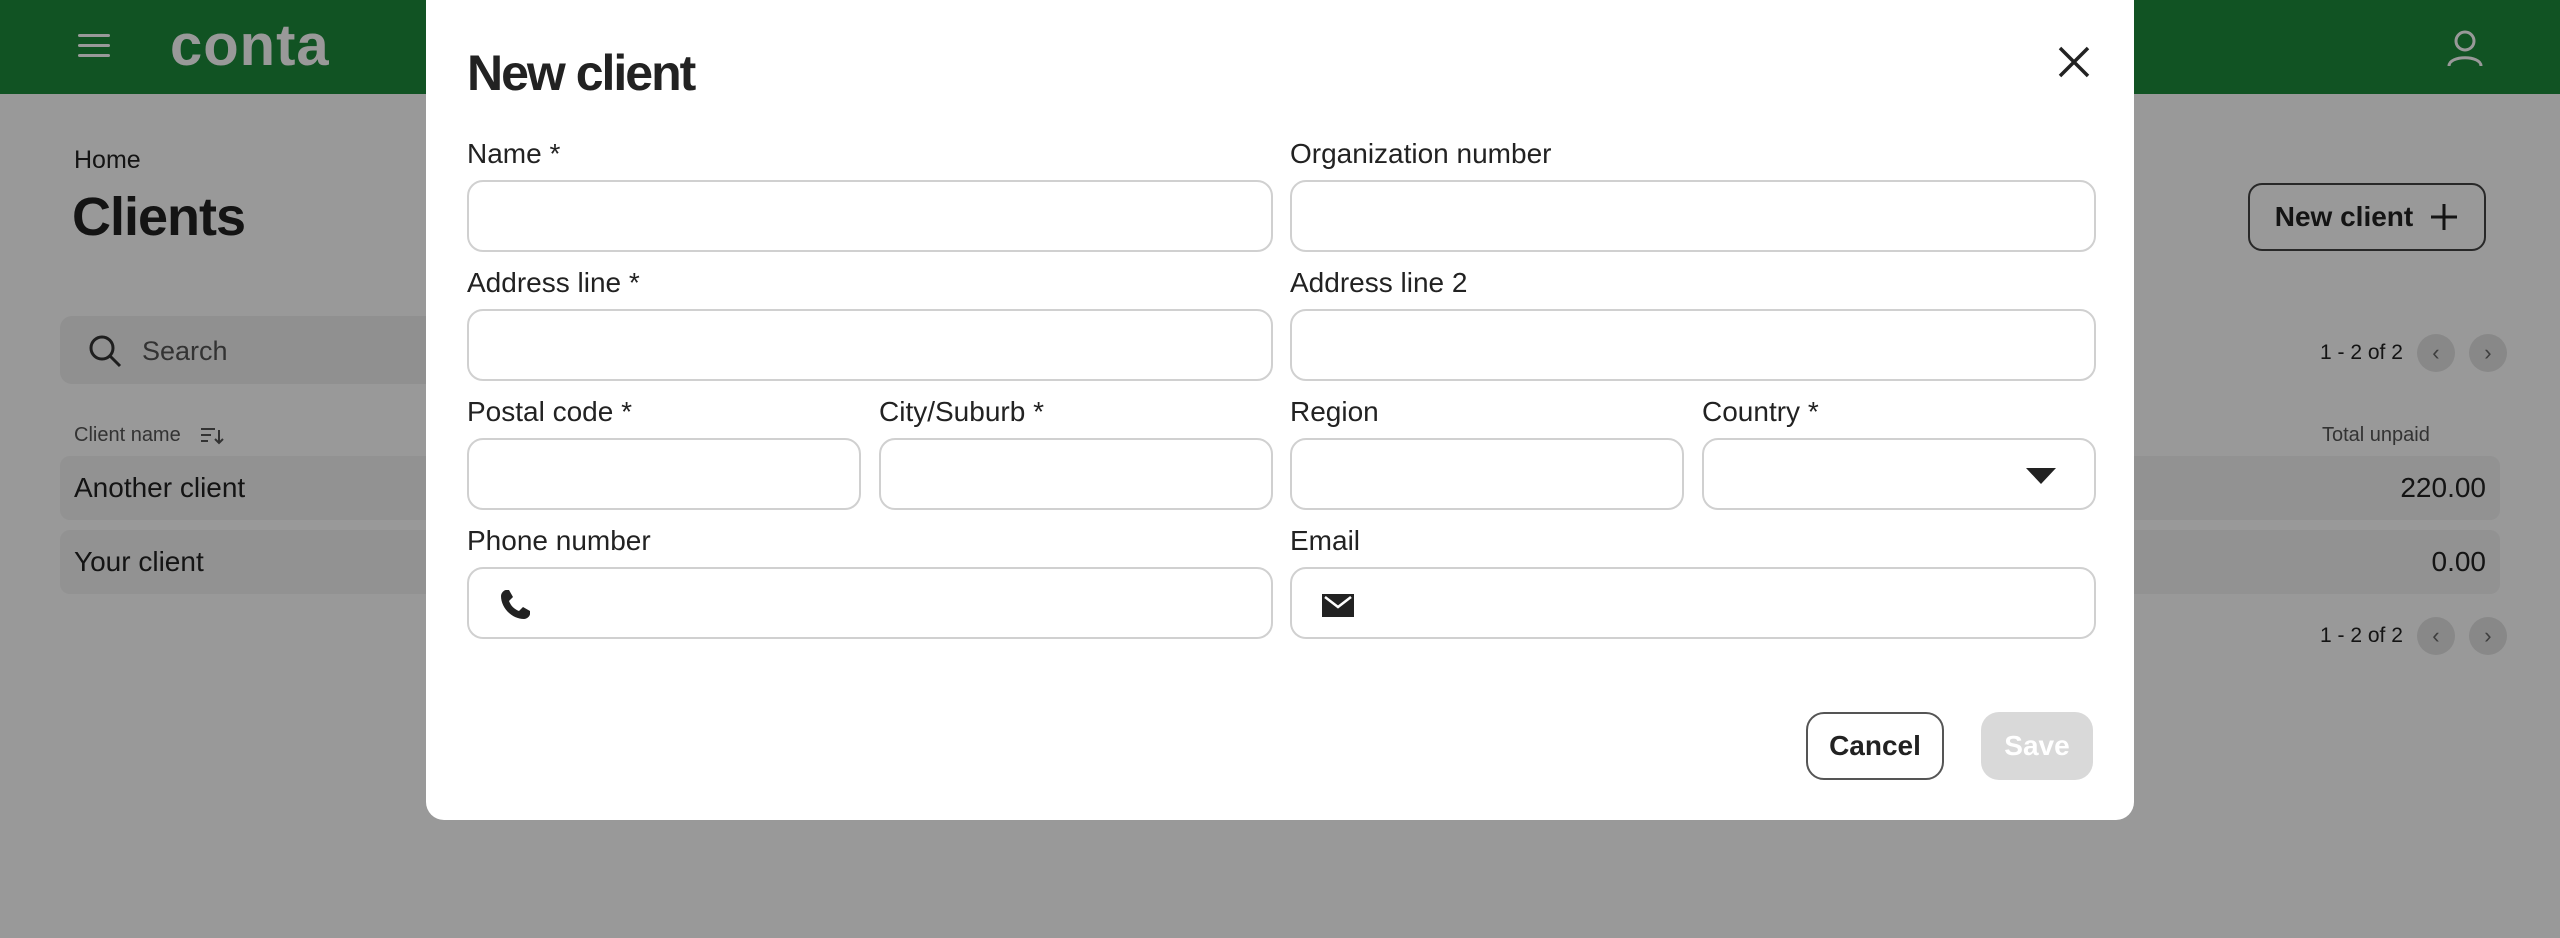  I want to click on mail-icon, so click(1338, 605).